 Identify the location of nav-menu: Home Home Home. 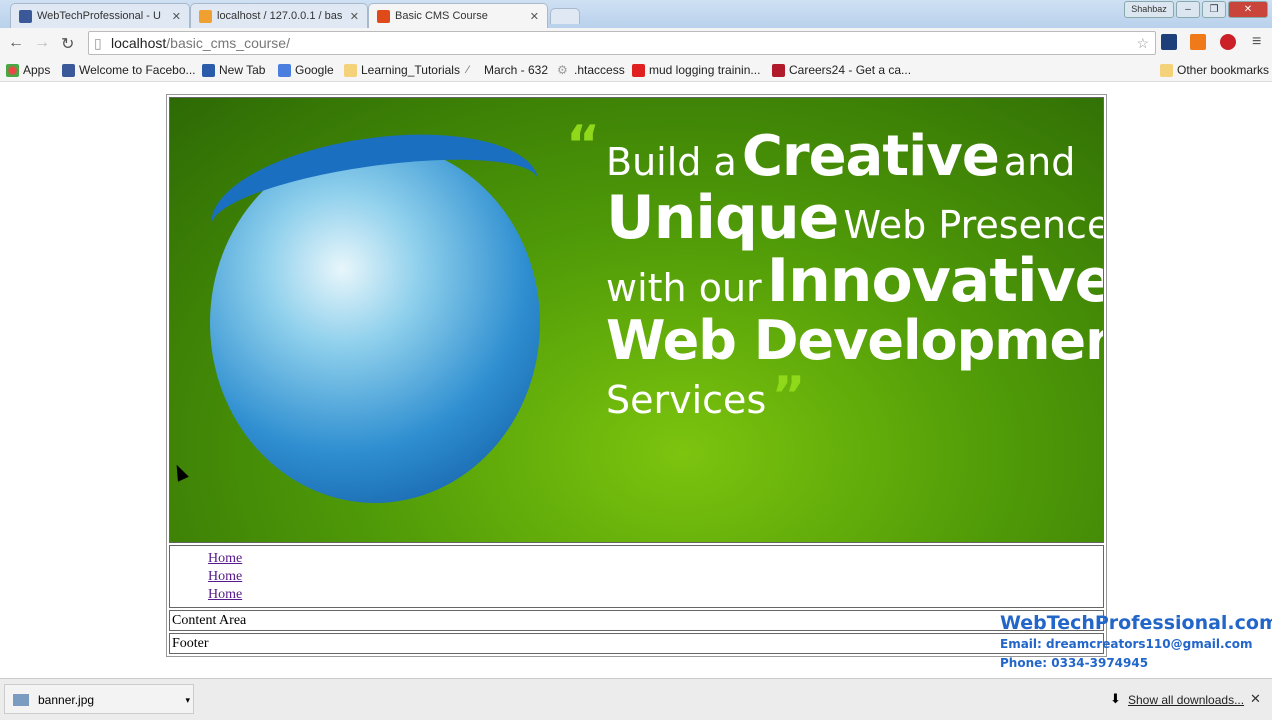
(636, 576).